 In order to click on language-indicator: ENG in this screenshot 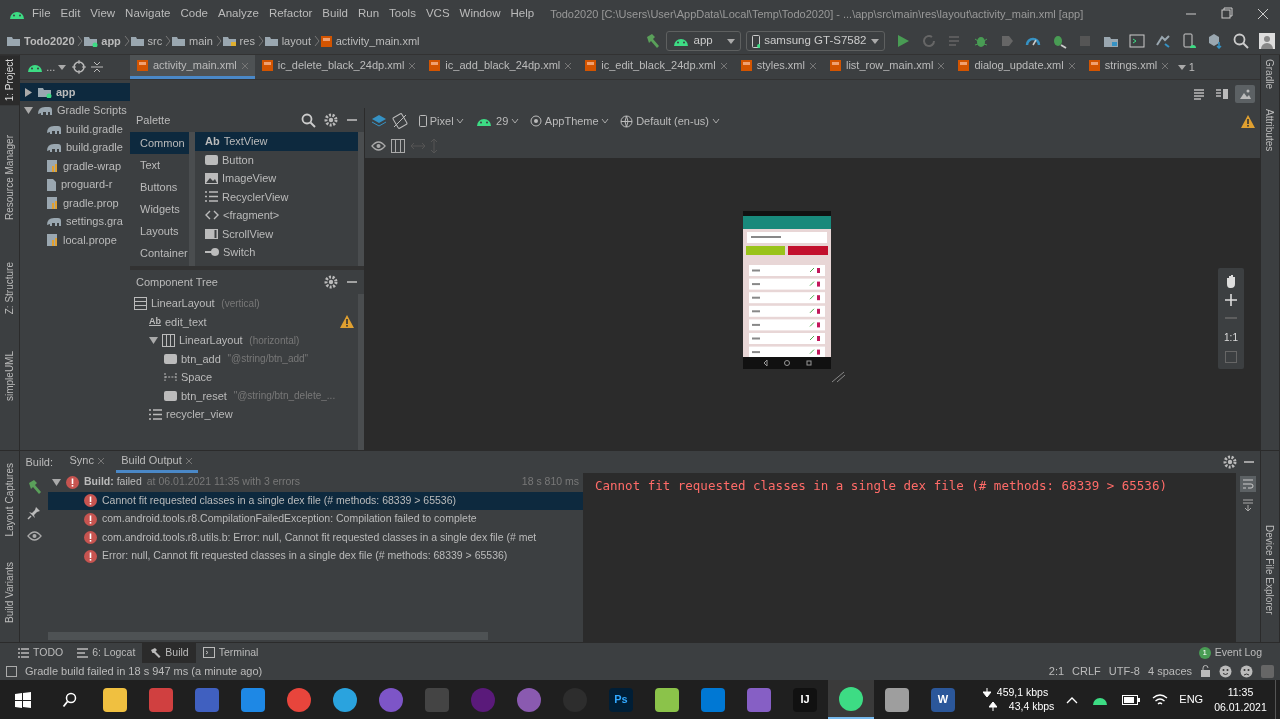, I will do `click(1191, 699)`.